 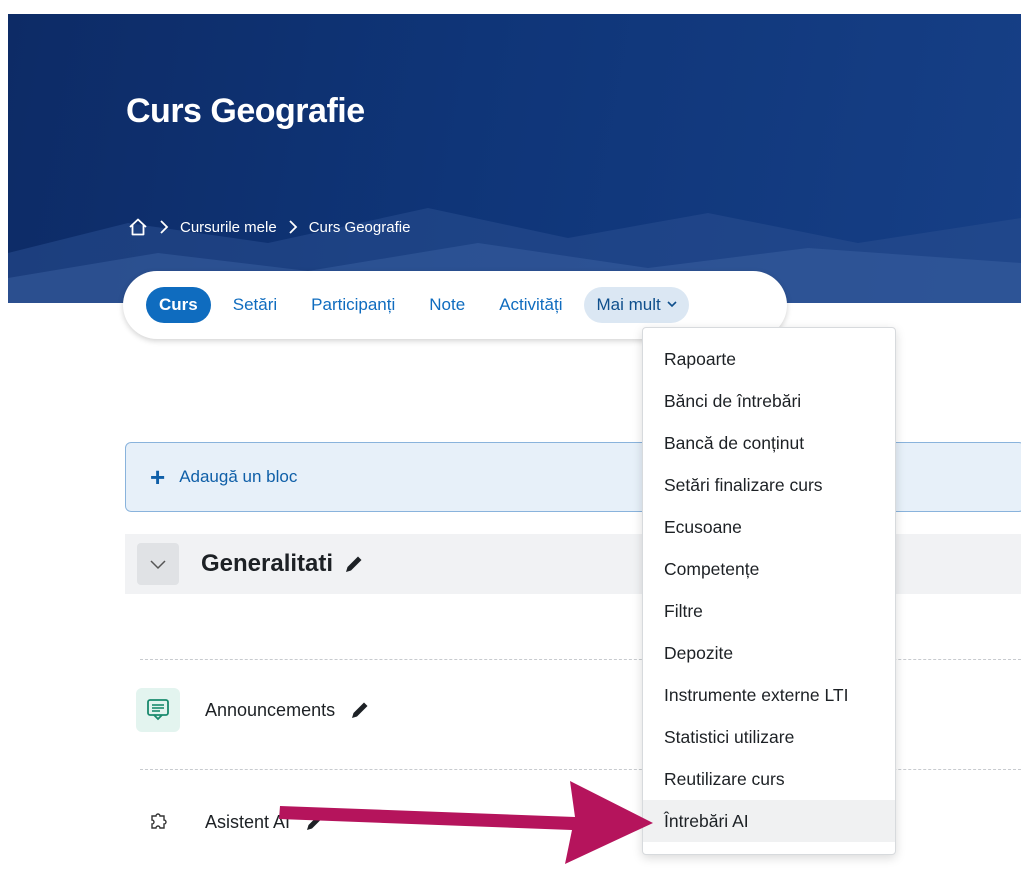 What do you see at coordinates (245, 111) in the screenshot?
I see `page-title: Curs Geografie` at bounding box center [245, 111].